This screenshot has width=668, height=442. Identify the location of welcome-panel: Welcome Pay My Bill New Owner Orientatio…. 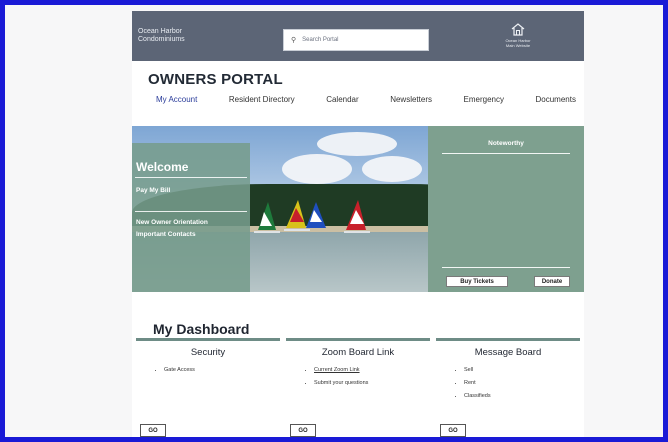
(191, 217).